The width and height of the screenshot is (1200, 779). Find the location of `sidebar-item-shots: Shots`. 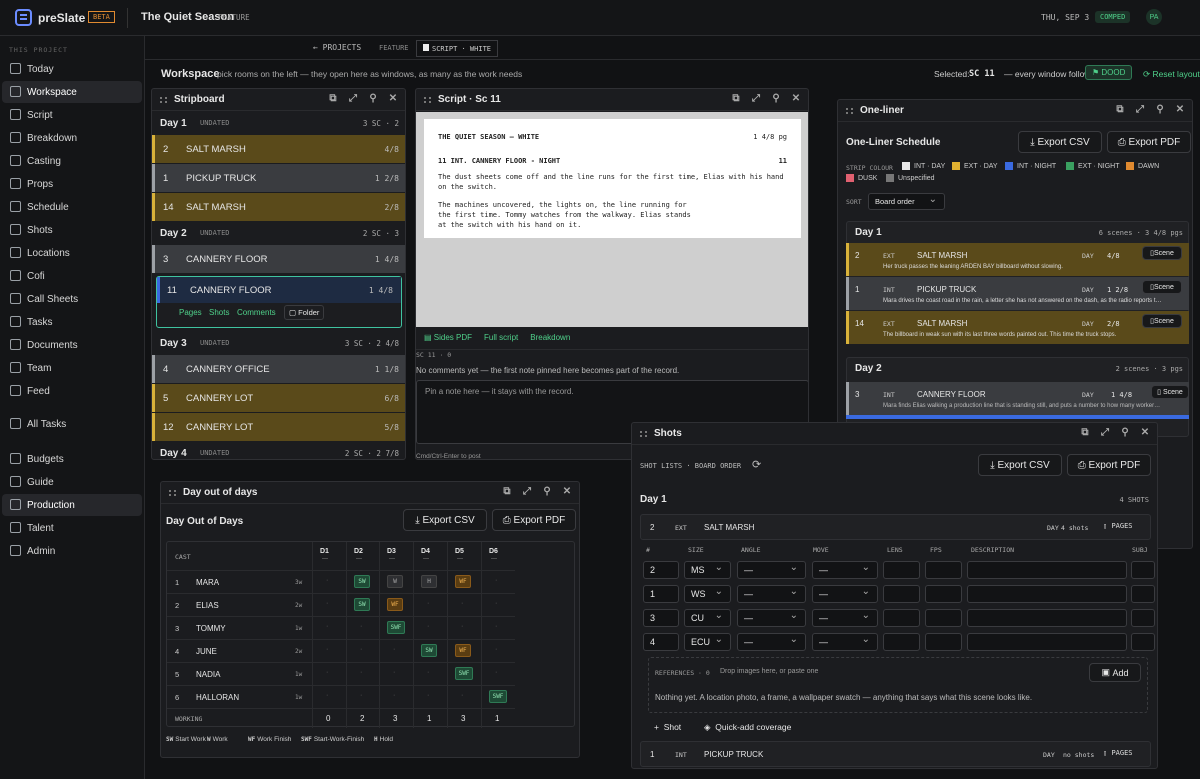

sidebar-item-shots: Shots is located at coordinates (72, 230).